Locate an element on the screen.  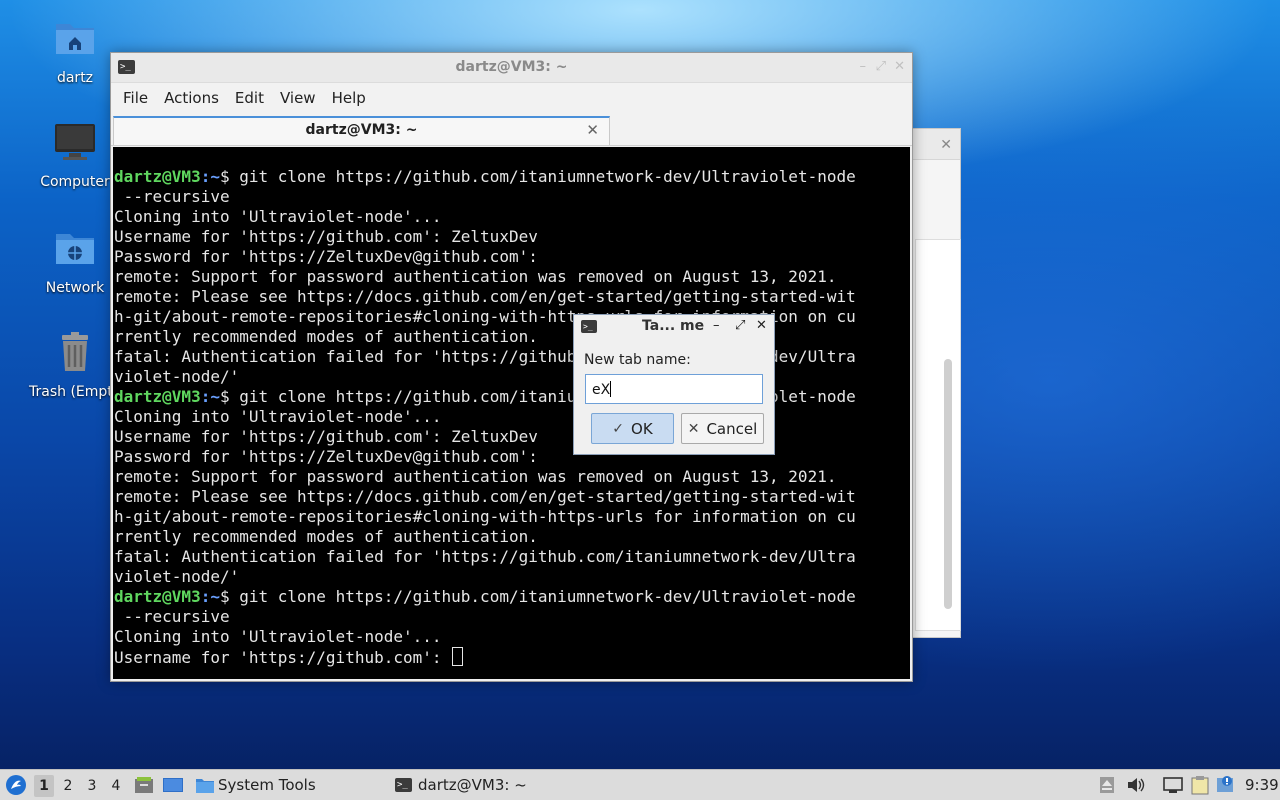
taskbar-system-tools: System Tools is located at coordinates (255, 785).